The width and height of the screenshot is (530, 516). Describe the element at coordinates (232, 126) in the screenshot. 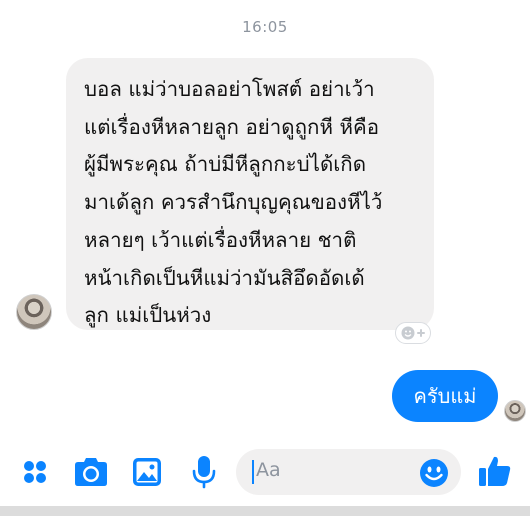

I see `message-line: แต่เรื่องหีหลายลูก อย่าดูถูกหี หีคือ` at that location.